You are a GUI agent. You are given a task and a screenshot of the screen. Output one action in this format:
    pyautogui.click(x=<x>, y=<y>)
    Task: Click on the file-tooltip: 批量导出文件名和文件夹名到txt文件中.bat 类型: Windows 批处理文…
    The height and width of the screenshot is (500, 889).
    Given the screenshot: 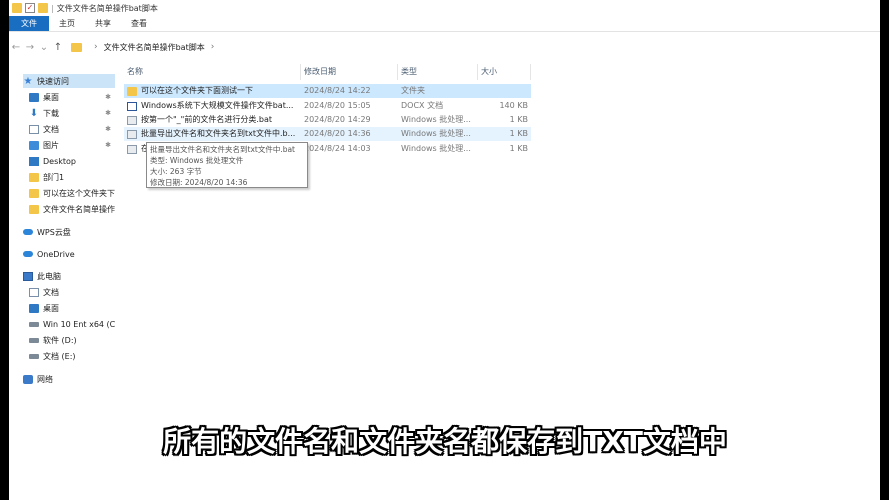 What is the action you would take?
    pyautogui.click(x=227, y=165)
    